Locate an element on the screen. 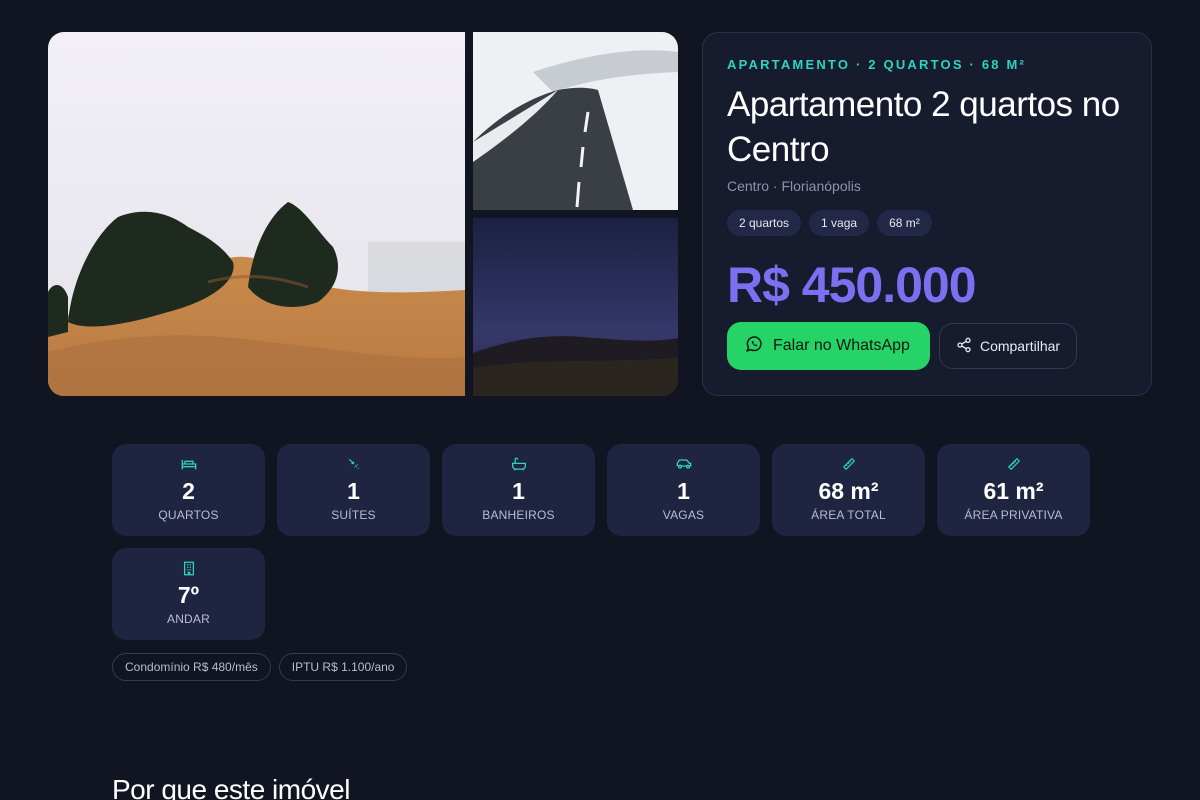 The image size is (1200, 800). listing-chips: 2 quartos 1 vaga 68 m² is located at coordinates (927, 223).